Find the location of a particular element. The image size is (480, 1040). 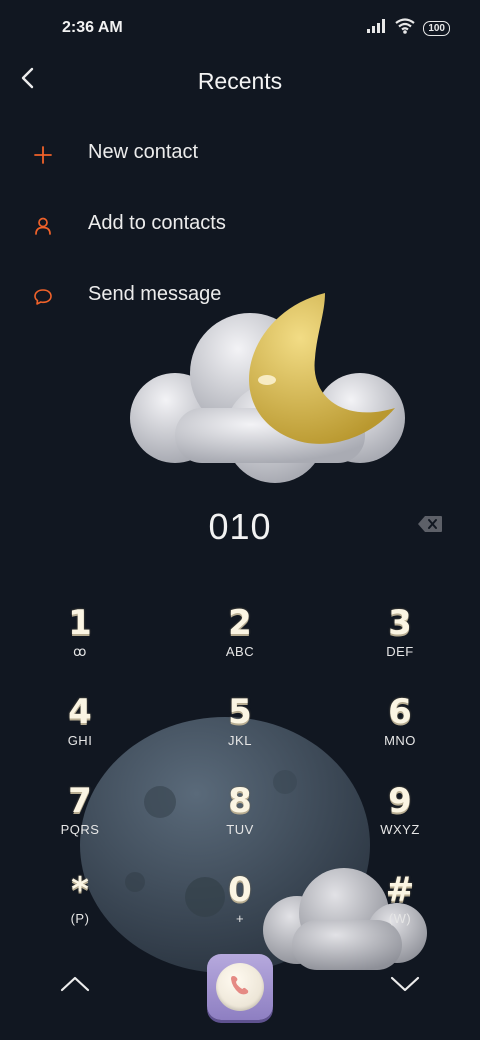

key-letters: MNO is located at coordinates (400, 740).